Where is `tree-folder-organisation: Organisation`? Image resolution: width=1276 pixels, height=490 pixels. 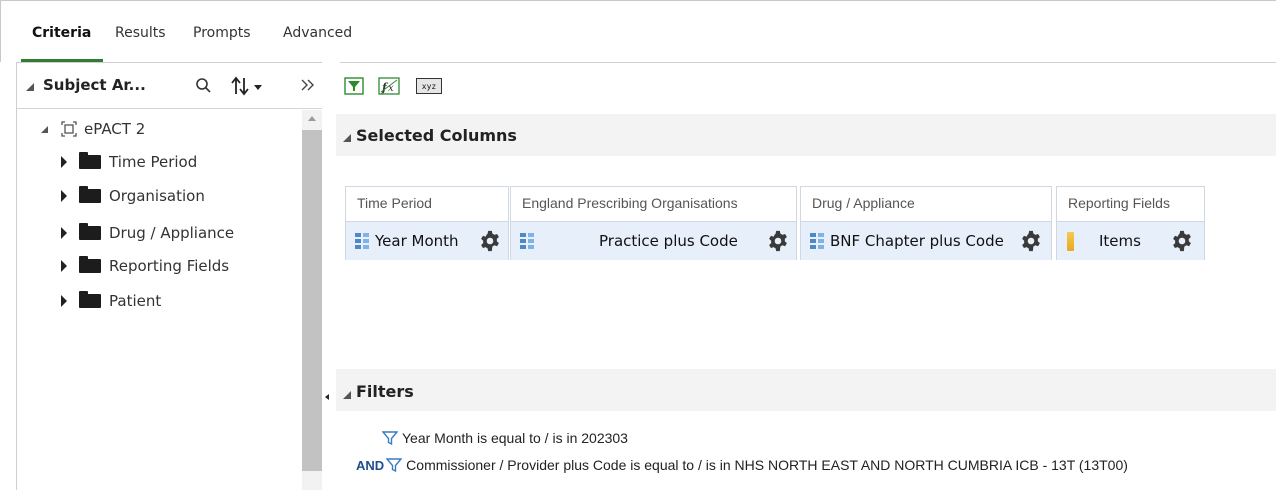 tree-folder-organisation: Organisation is located at coordinates (133, 196).